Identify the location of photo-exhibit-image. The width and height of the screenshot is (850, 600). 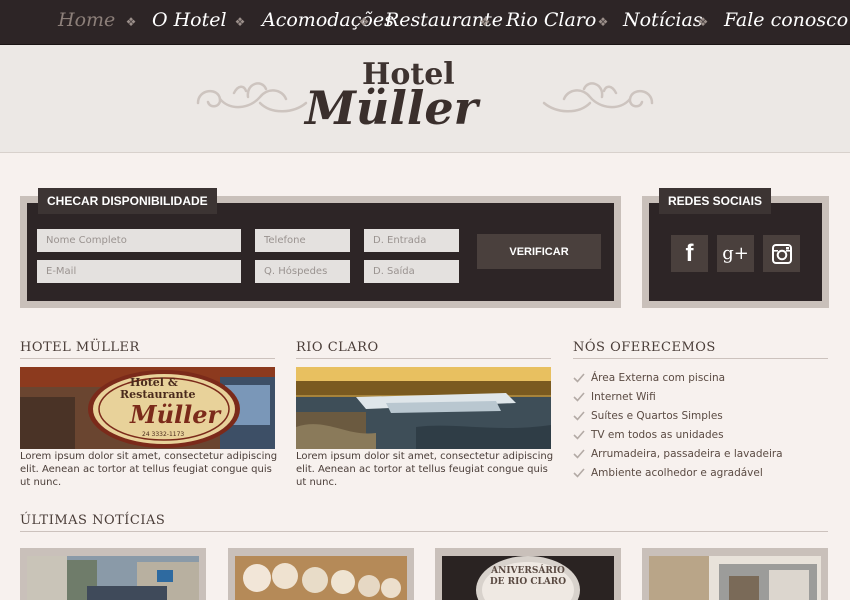
(321, 578).